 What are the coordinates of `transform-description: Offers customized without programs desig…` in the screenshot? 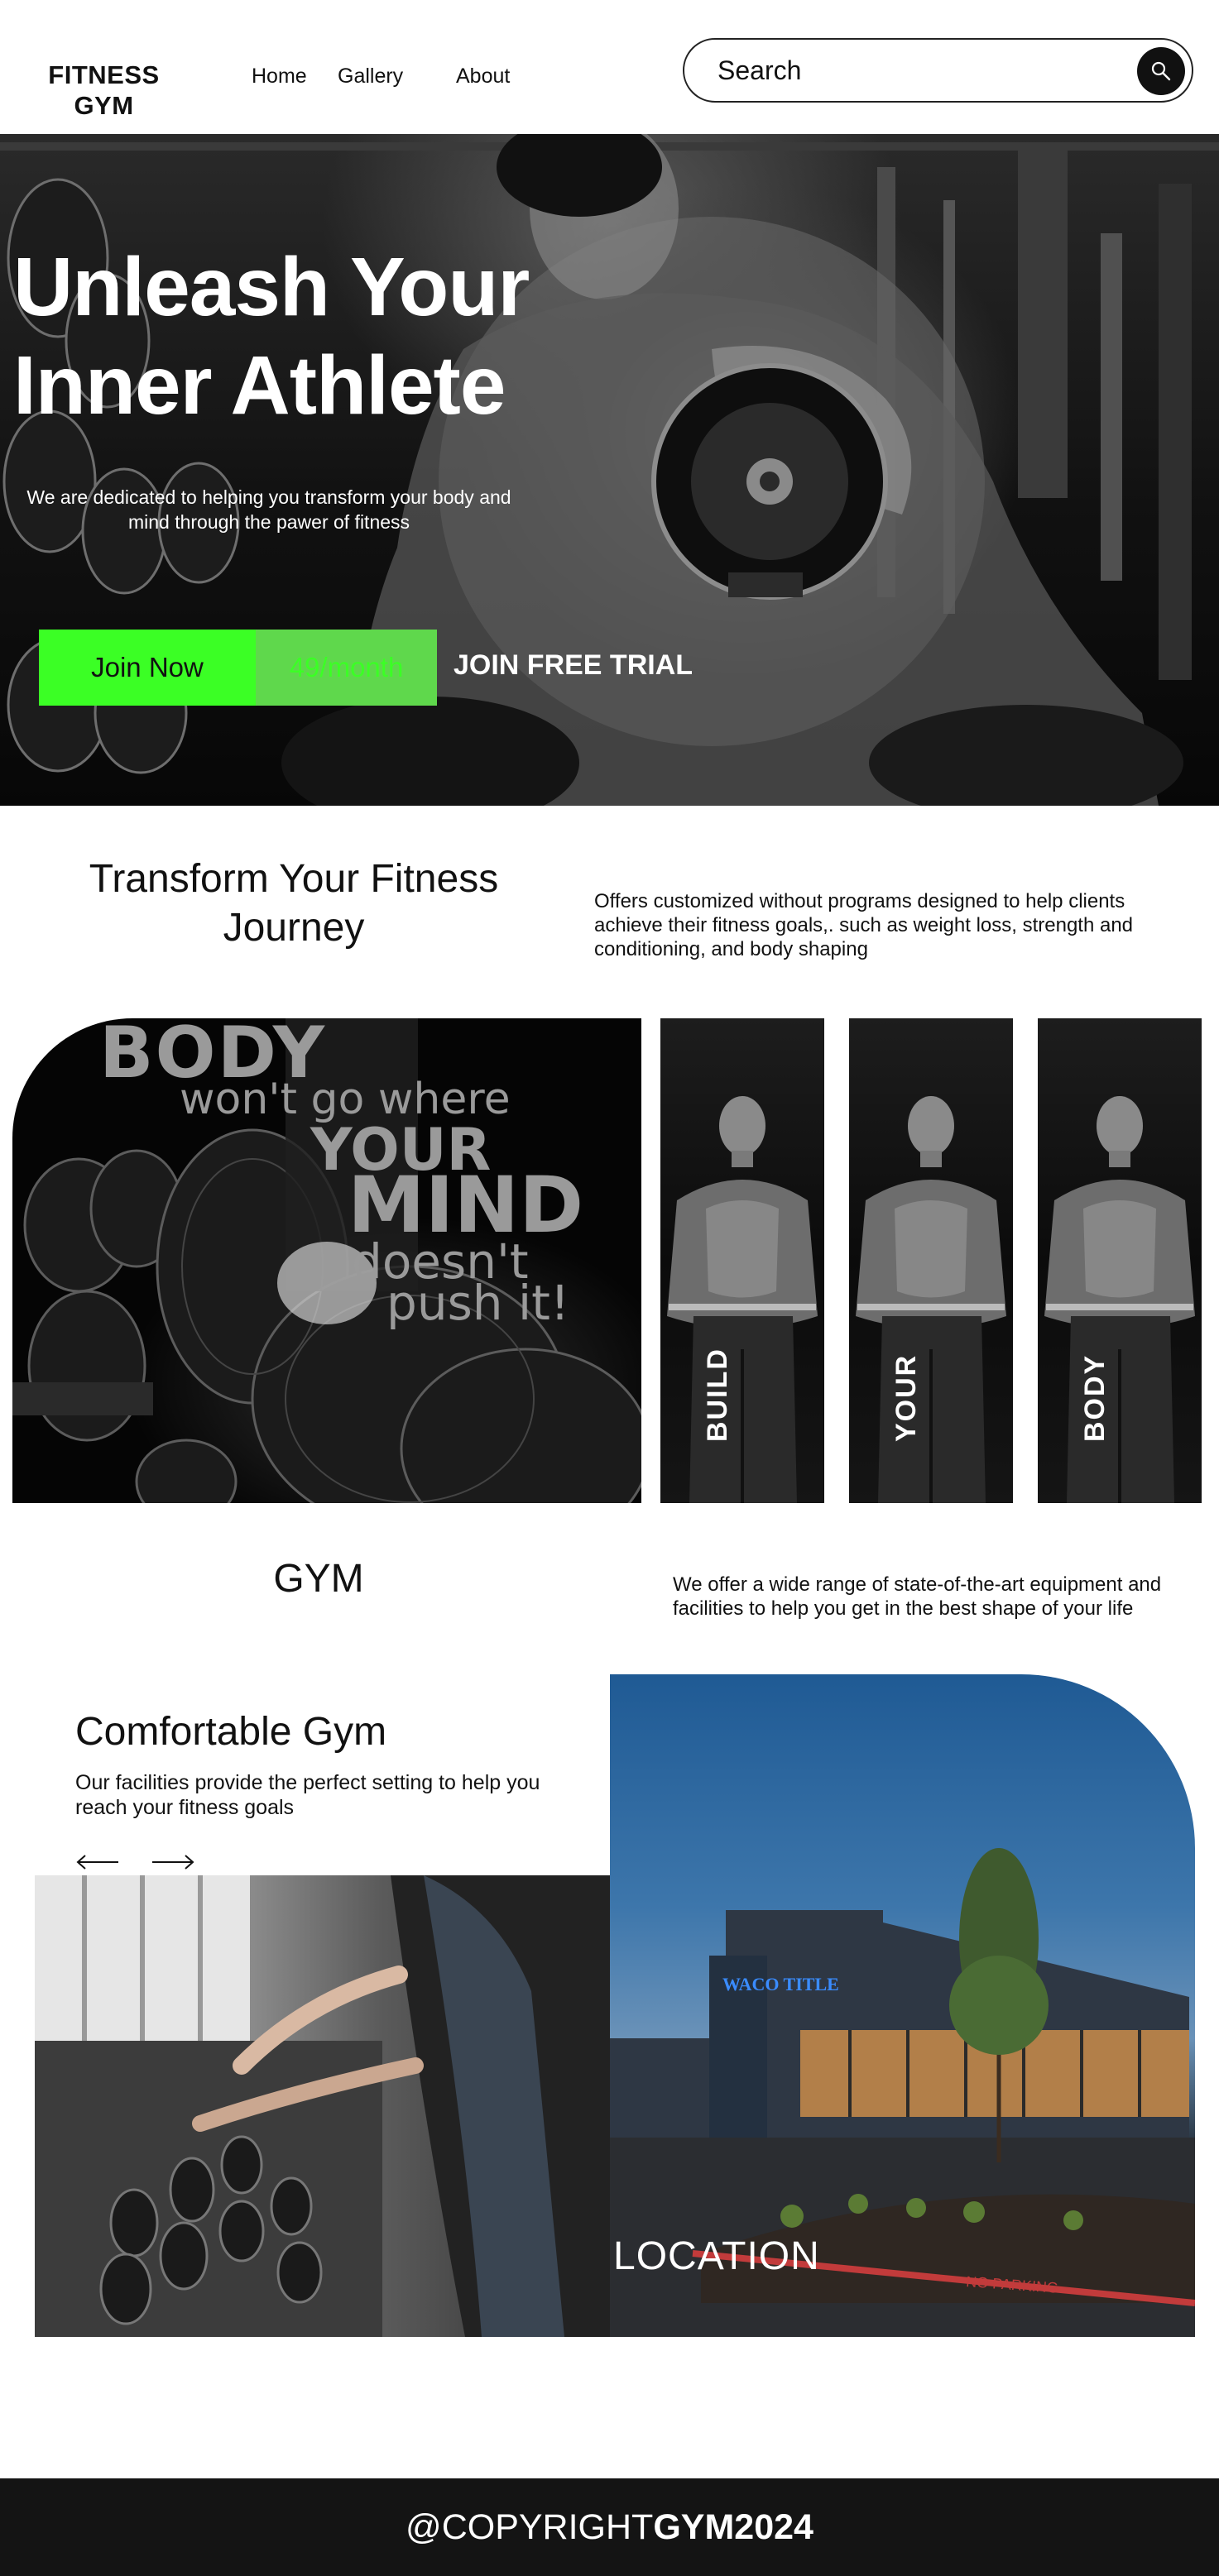 It's located at (864, 925).